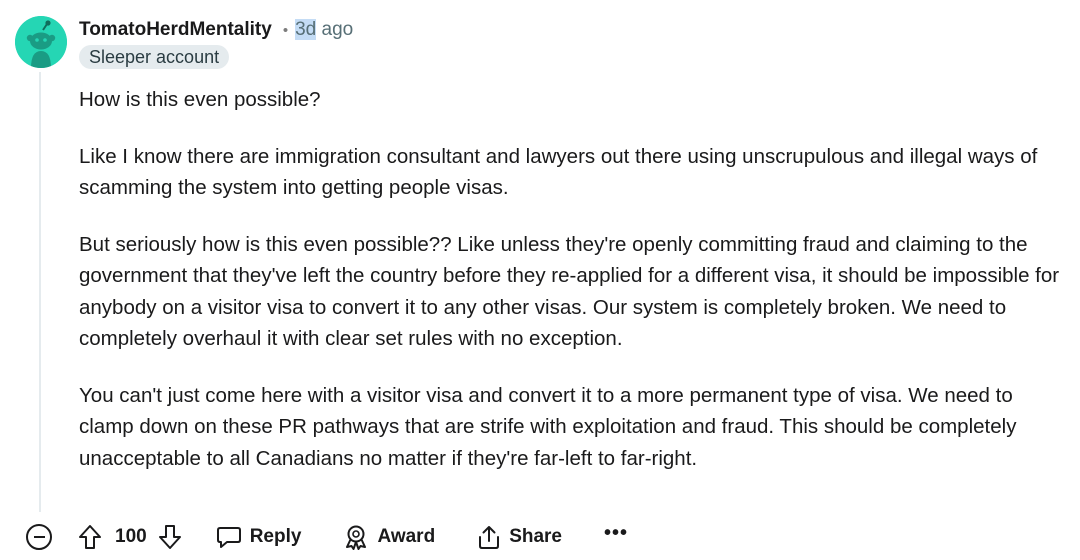  I want to click on reply-button: Reply, so click(259, 537).